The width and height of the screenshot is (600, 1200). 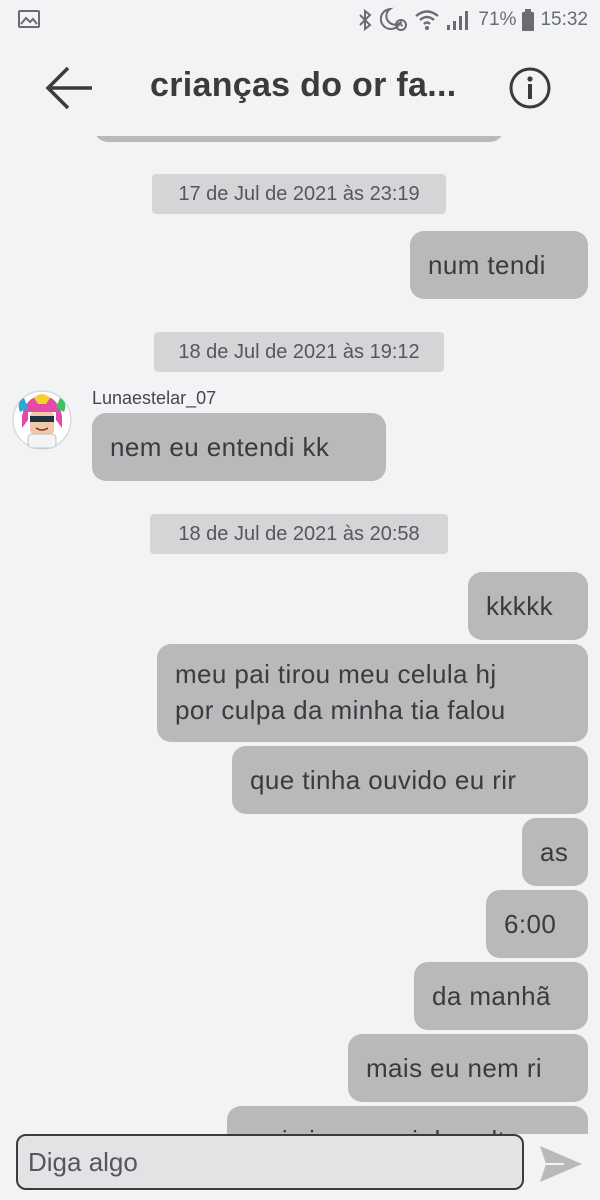 I want to click on status-icons: 71% 15:32, so click(x=473, y=20).